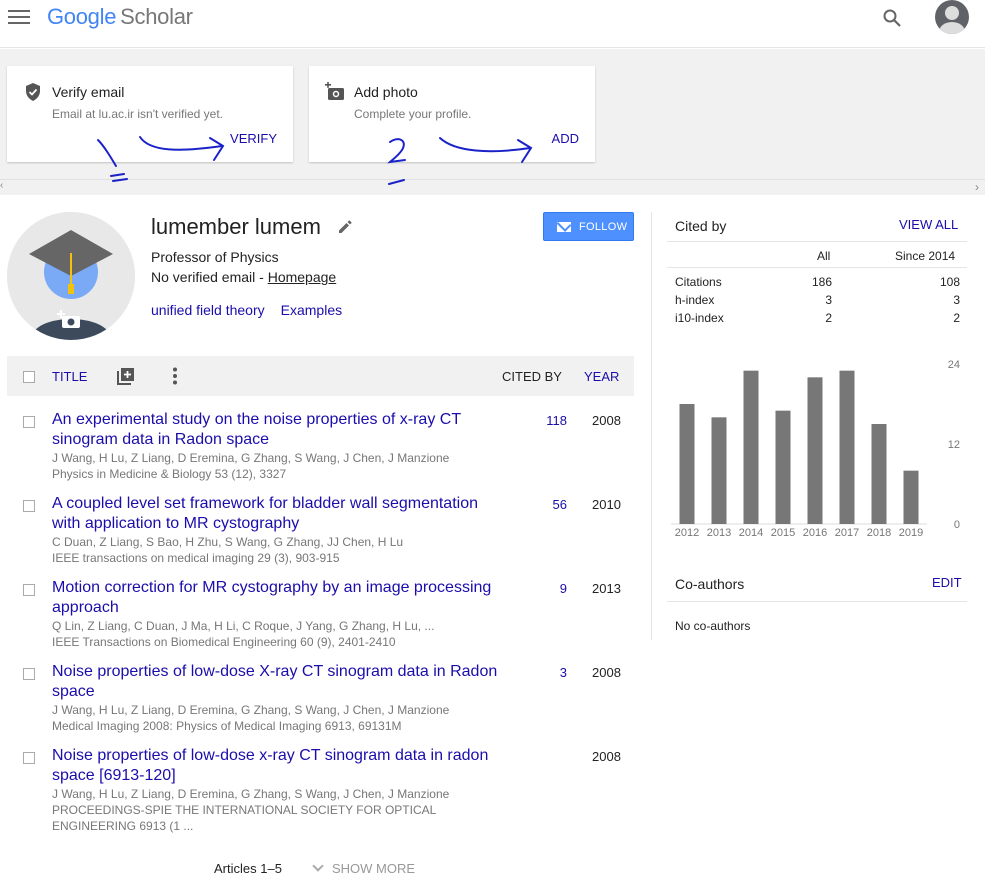 The image size is (985, 888). I want to click on edit-coauthors-link: EDIT, so click(947, 582).